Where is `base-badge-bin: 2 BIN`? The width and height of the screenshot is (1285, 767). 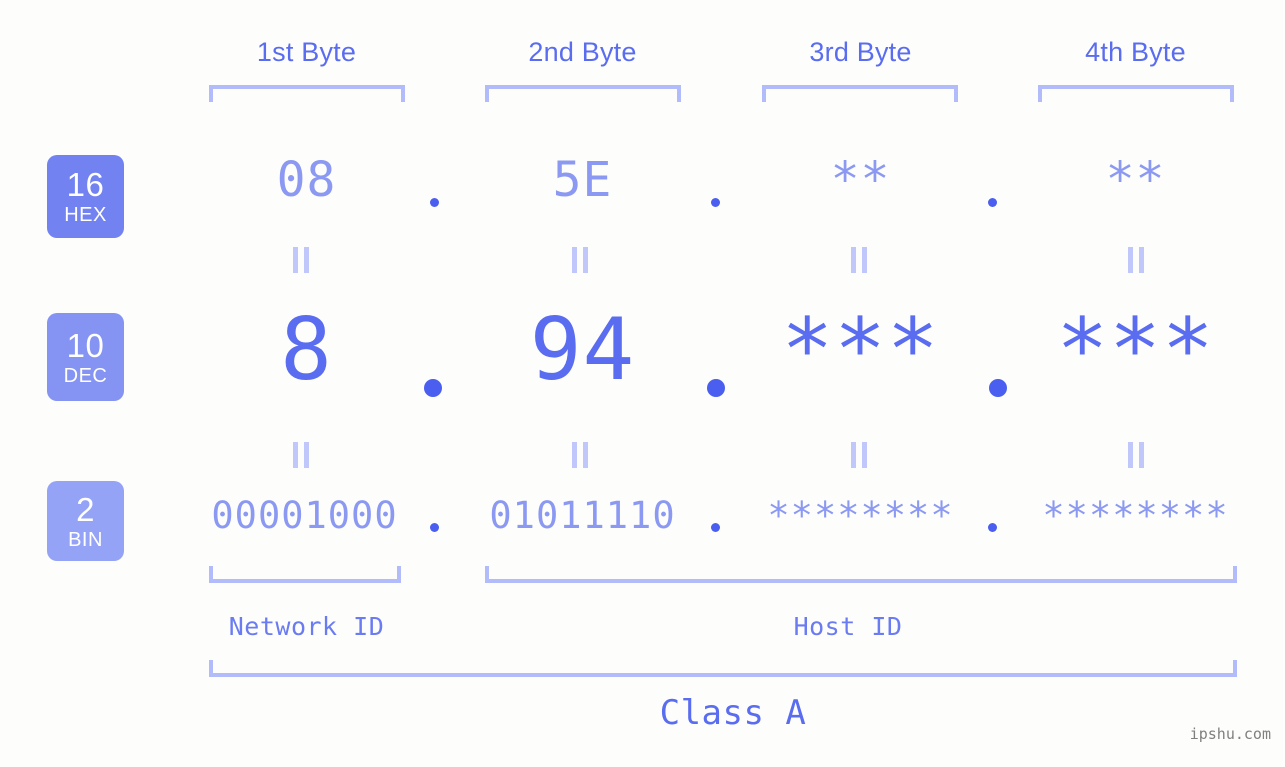
base-badge-bin: 2 BIN is located at coordinates (85, 521).